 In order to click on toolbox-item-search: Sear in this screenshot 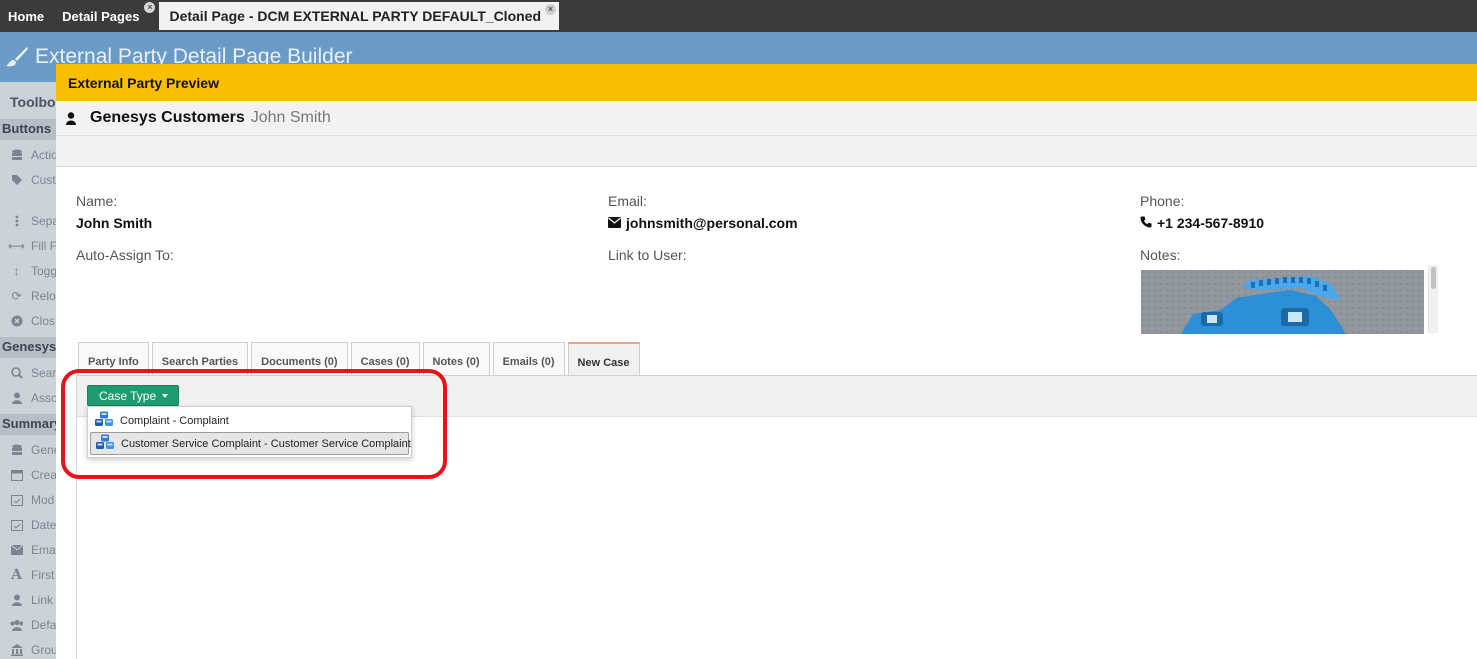, I will do `click(33, 373)`.